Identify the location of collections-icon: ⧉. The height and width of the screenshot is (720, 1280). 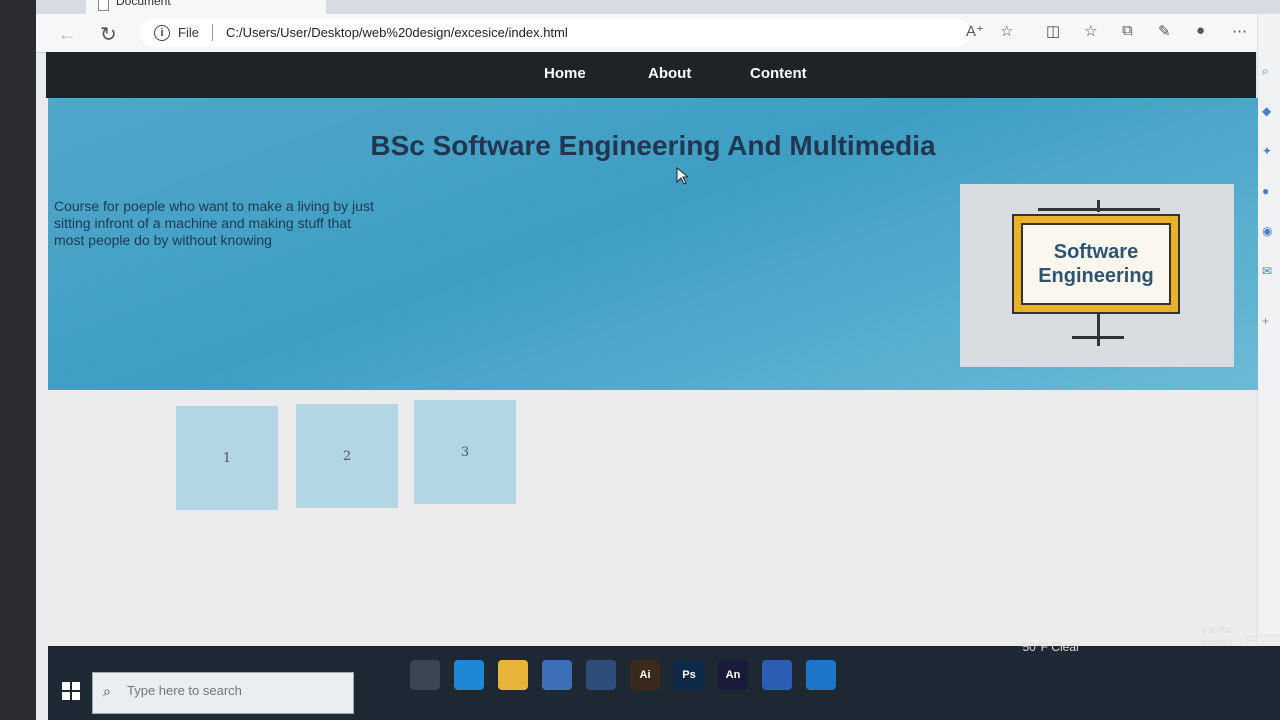
(1127, 30).